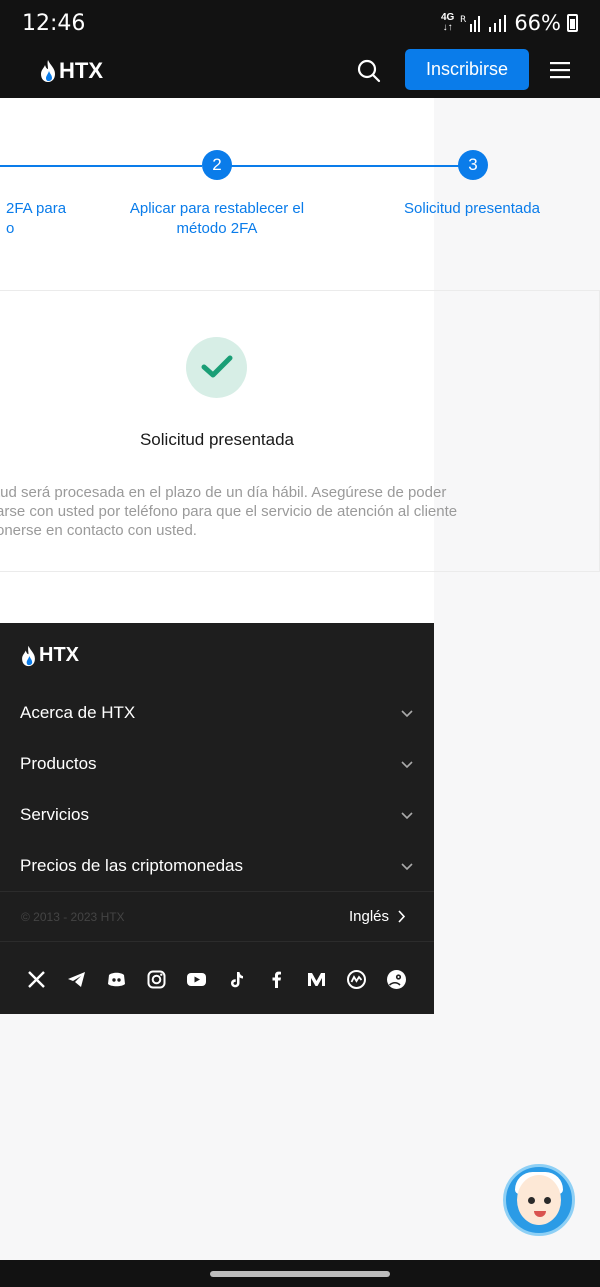 The image size is (600, 1287). Describe the element at coordinates (300, 71) in the screenshot. I see `top-navbar: HTX Inscribirse` at that location.